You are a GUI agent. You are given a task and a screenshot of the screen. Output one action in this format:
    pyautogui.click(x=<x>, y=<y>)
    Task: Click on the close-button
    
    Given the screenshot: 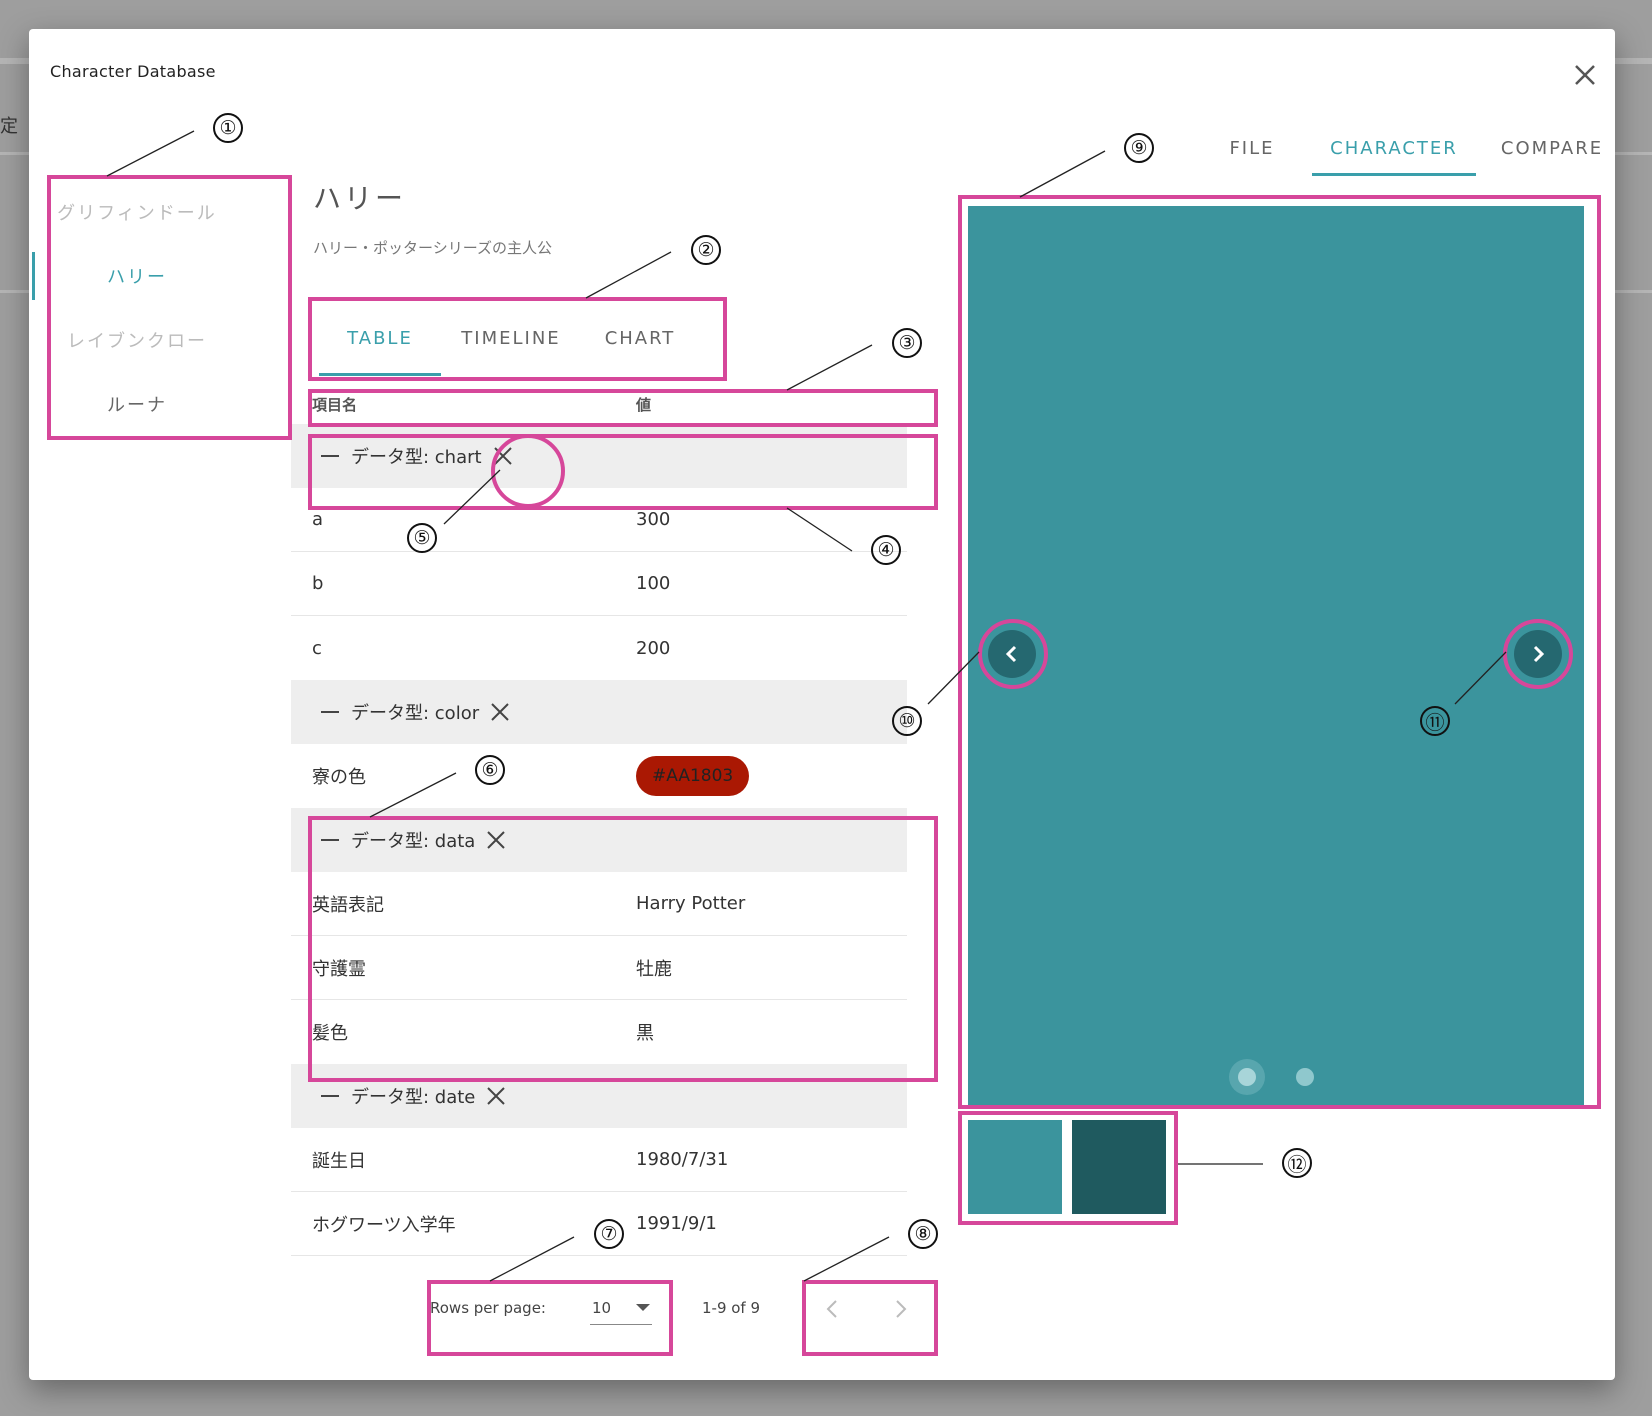 What is the action you would take?
    pyautogui.click(x=1585, y=75)
    